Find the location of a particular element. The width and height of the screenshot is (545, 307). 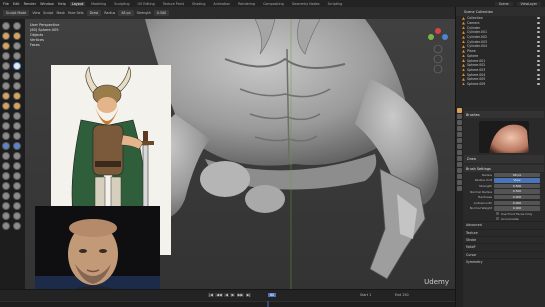

mask-by-color-icon is located at coordinates (6, 206).